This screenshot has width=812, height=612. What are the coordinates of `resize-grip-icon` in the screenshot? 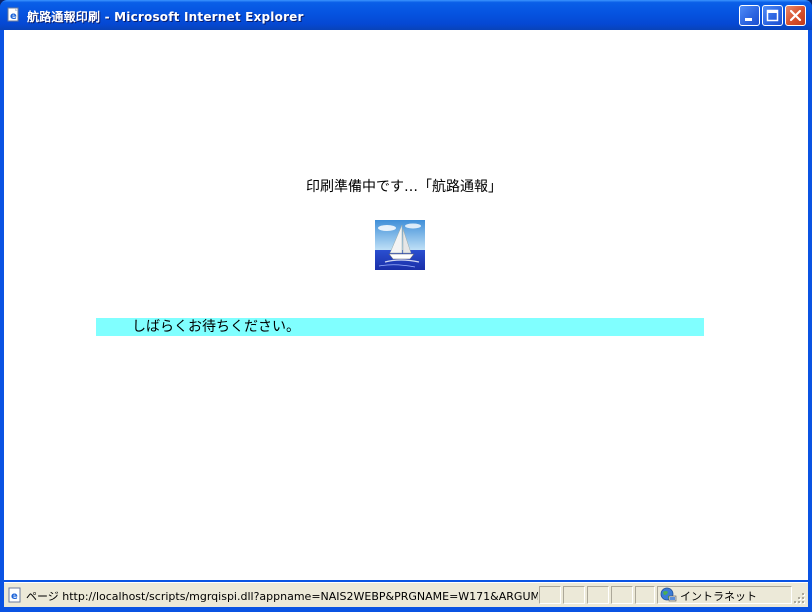 It's located at (800, 599).